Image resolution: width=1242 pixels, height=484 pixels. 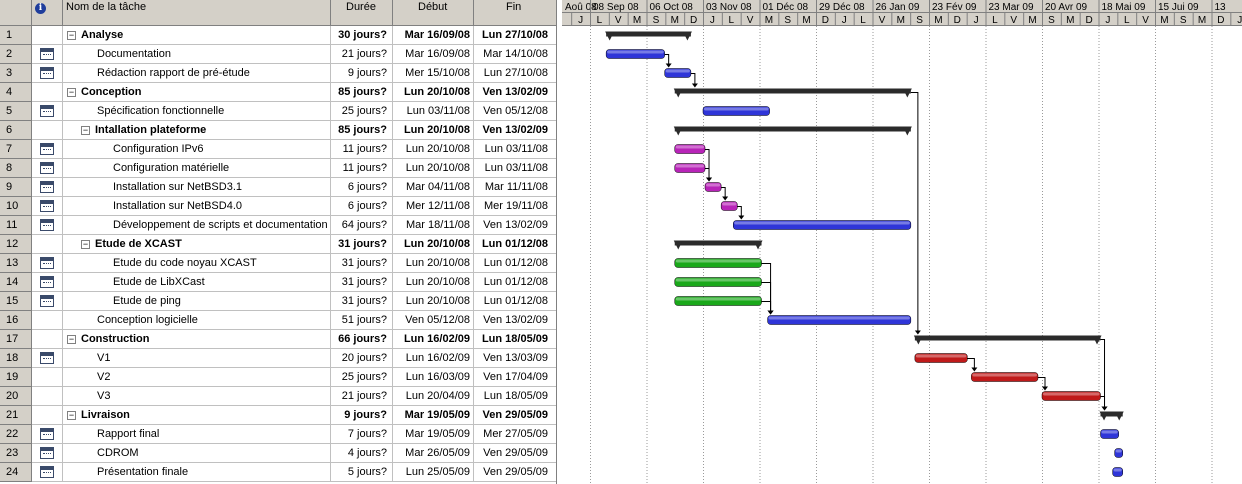 What do you see at coordinates (16, 320) in the screenshot?
I see `row-id: 16` at bounding box center [16, 320].